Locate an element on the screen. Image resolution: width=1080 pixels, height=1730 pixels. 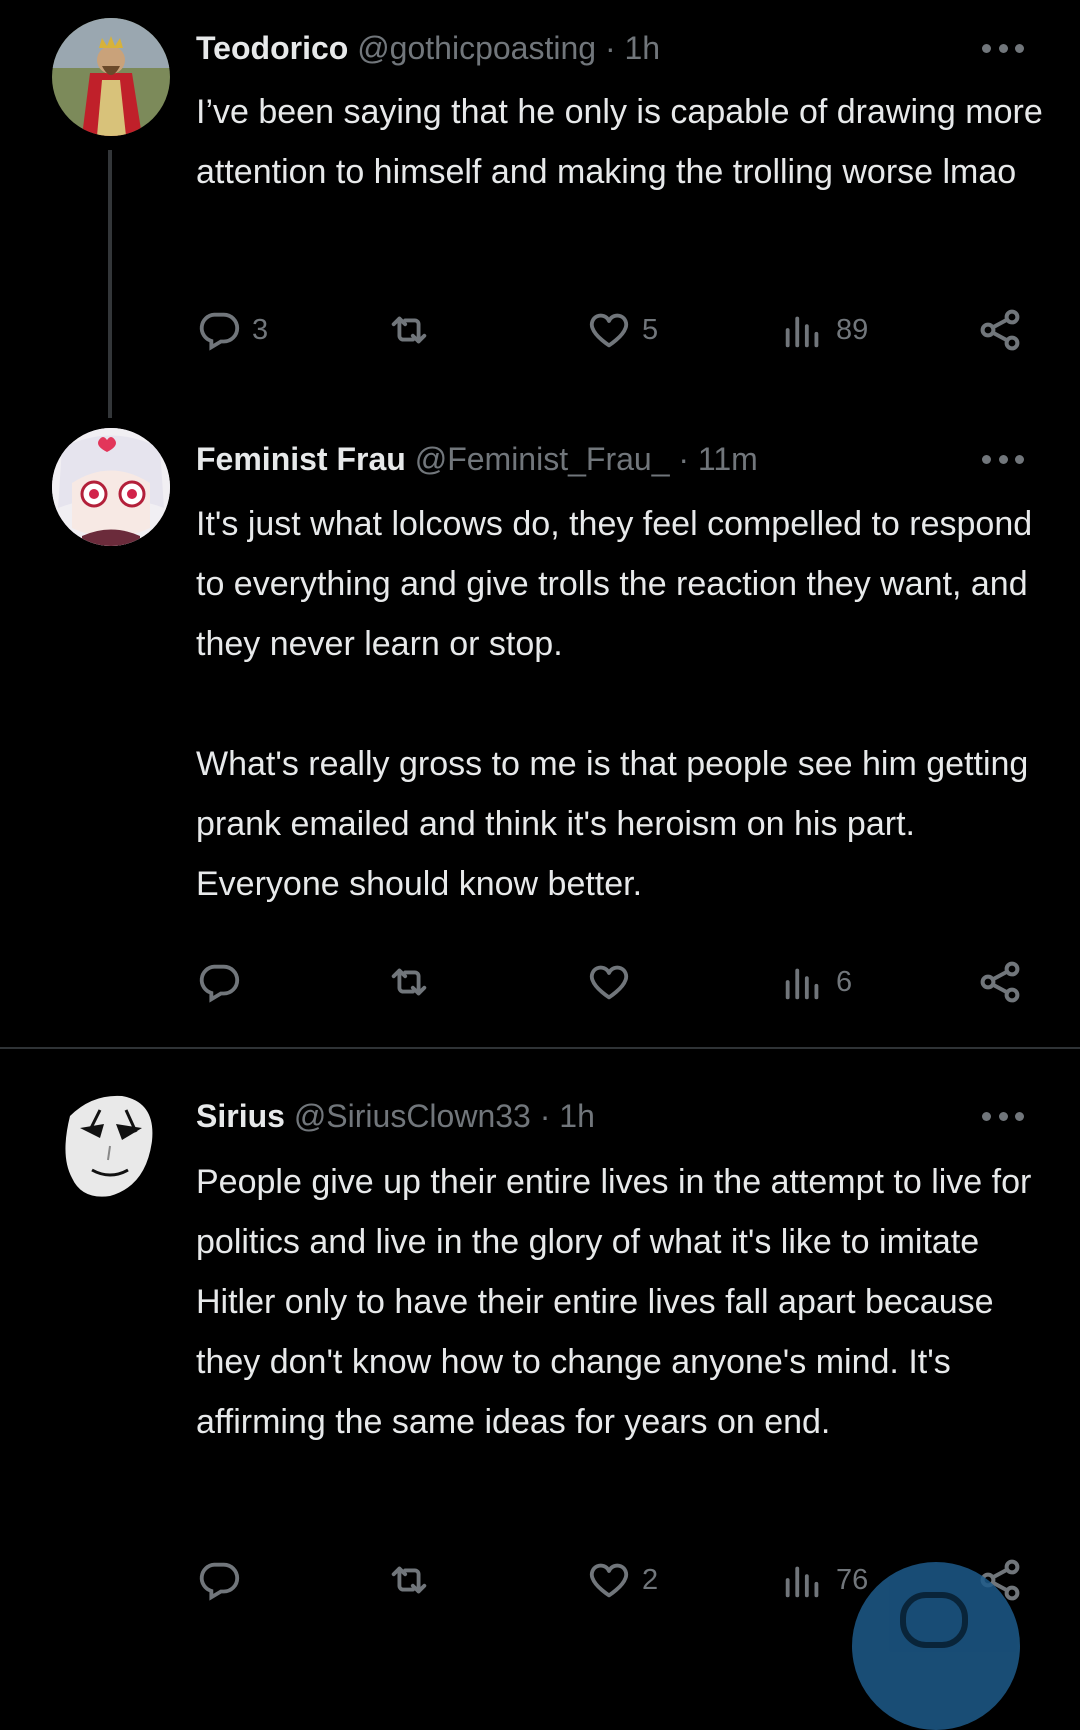
post-header: Feminist Frau @Feminist_Frau_ · 11m is located at coordinates (477, 459).